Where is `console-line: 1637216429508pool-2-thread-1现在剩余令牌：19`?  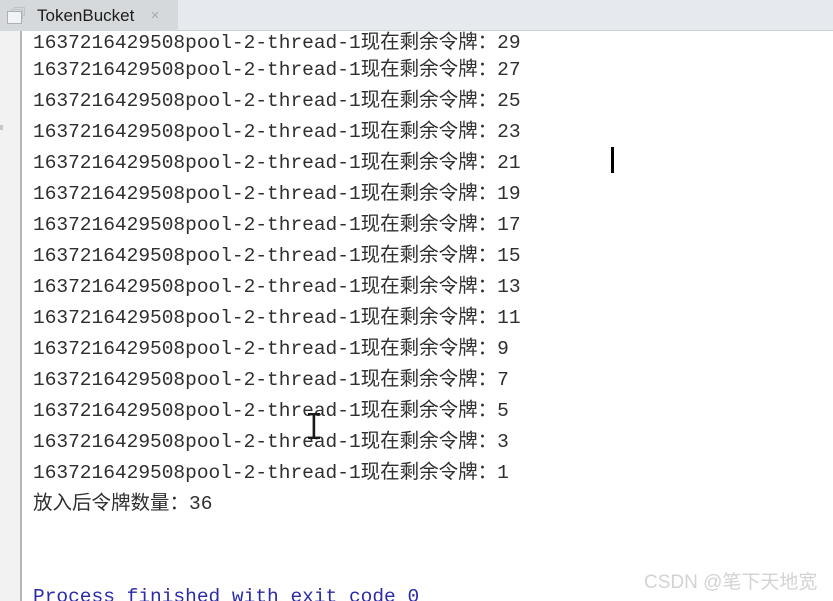
console-line: 1637216429508pool-2-thread-1现在剩余令牌：19 is located at coordinates (277, 194).